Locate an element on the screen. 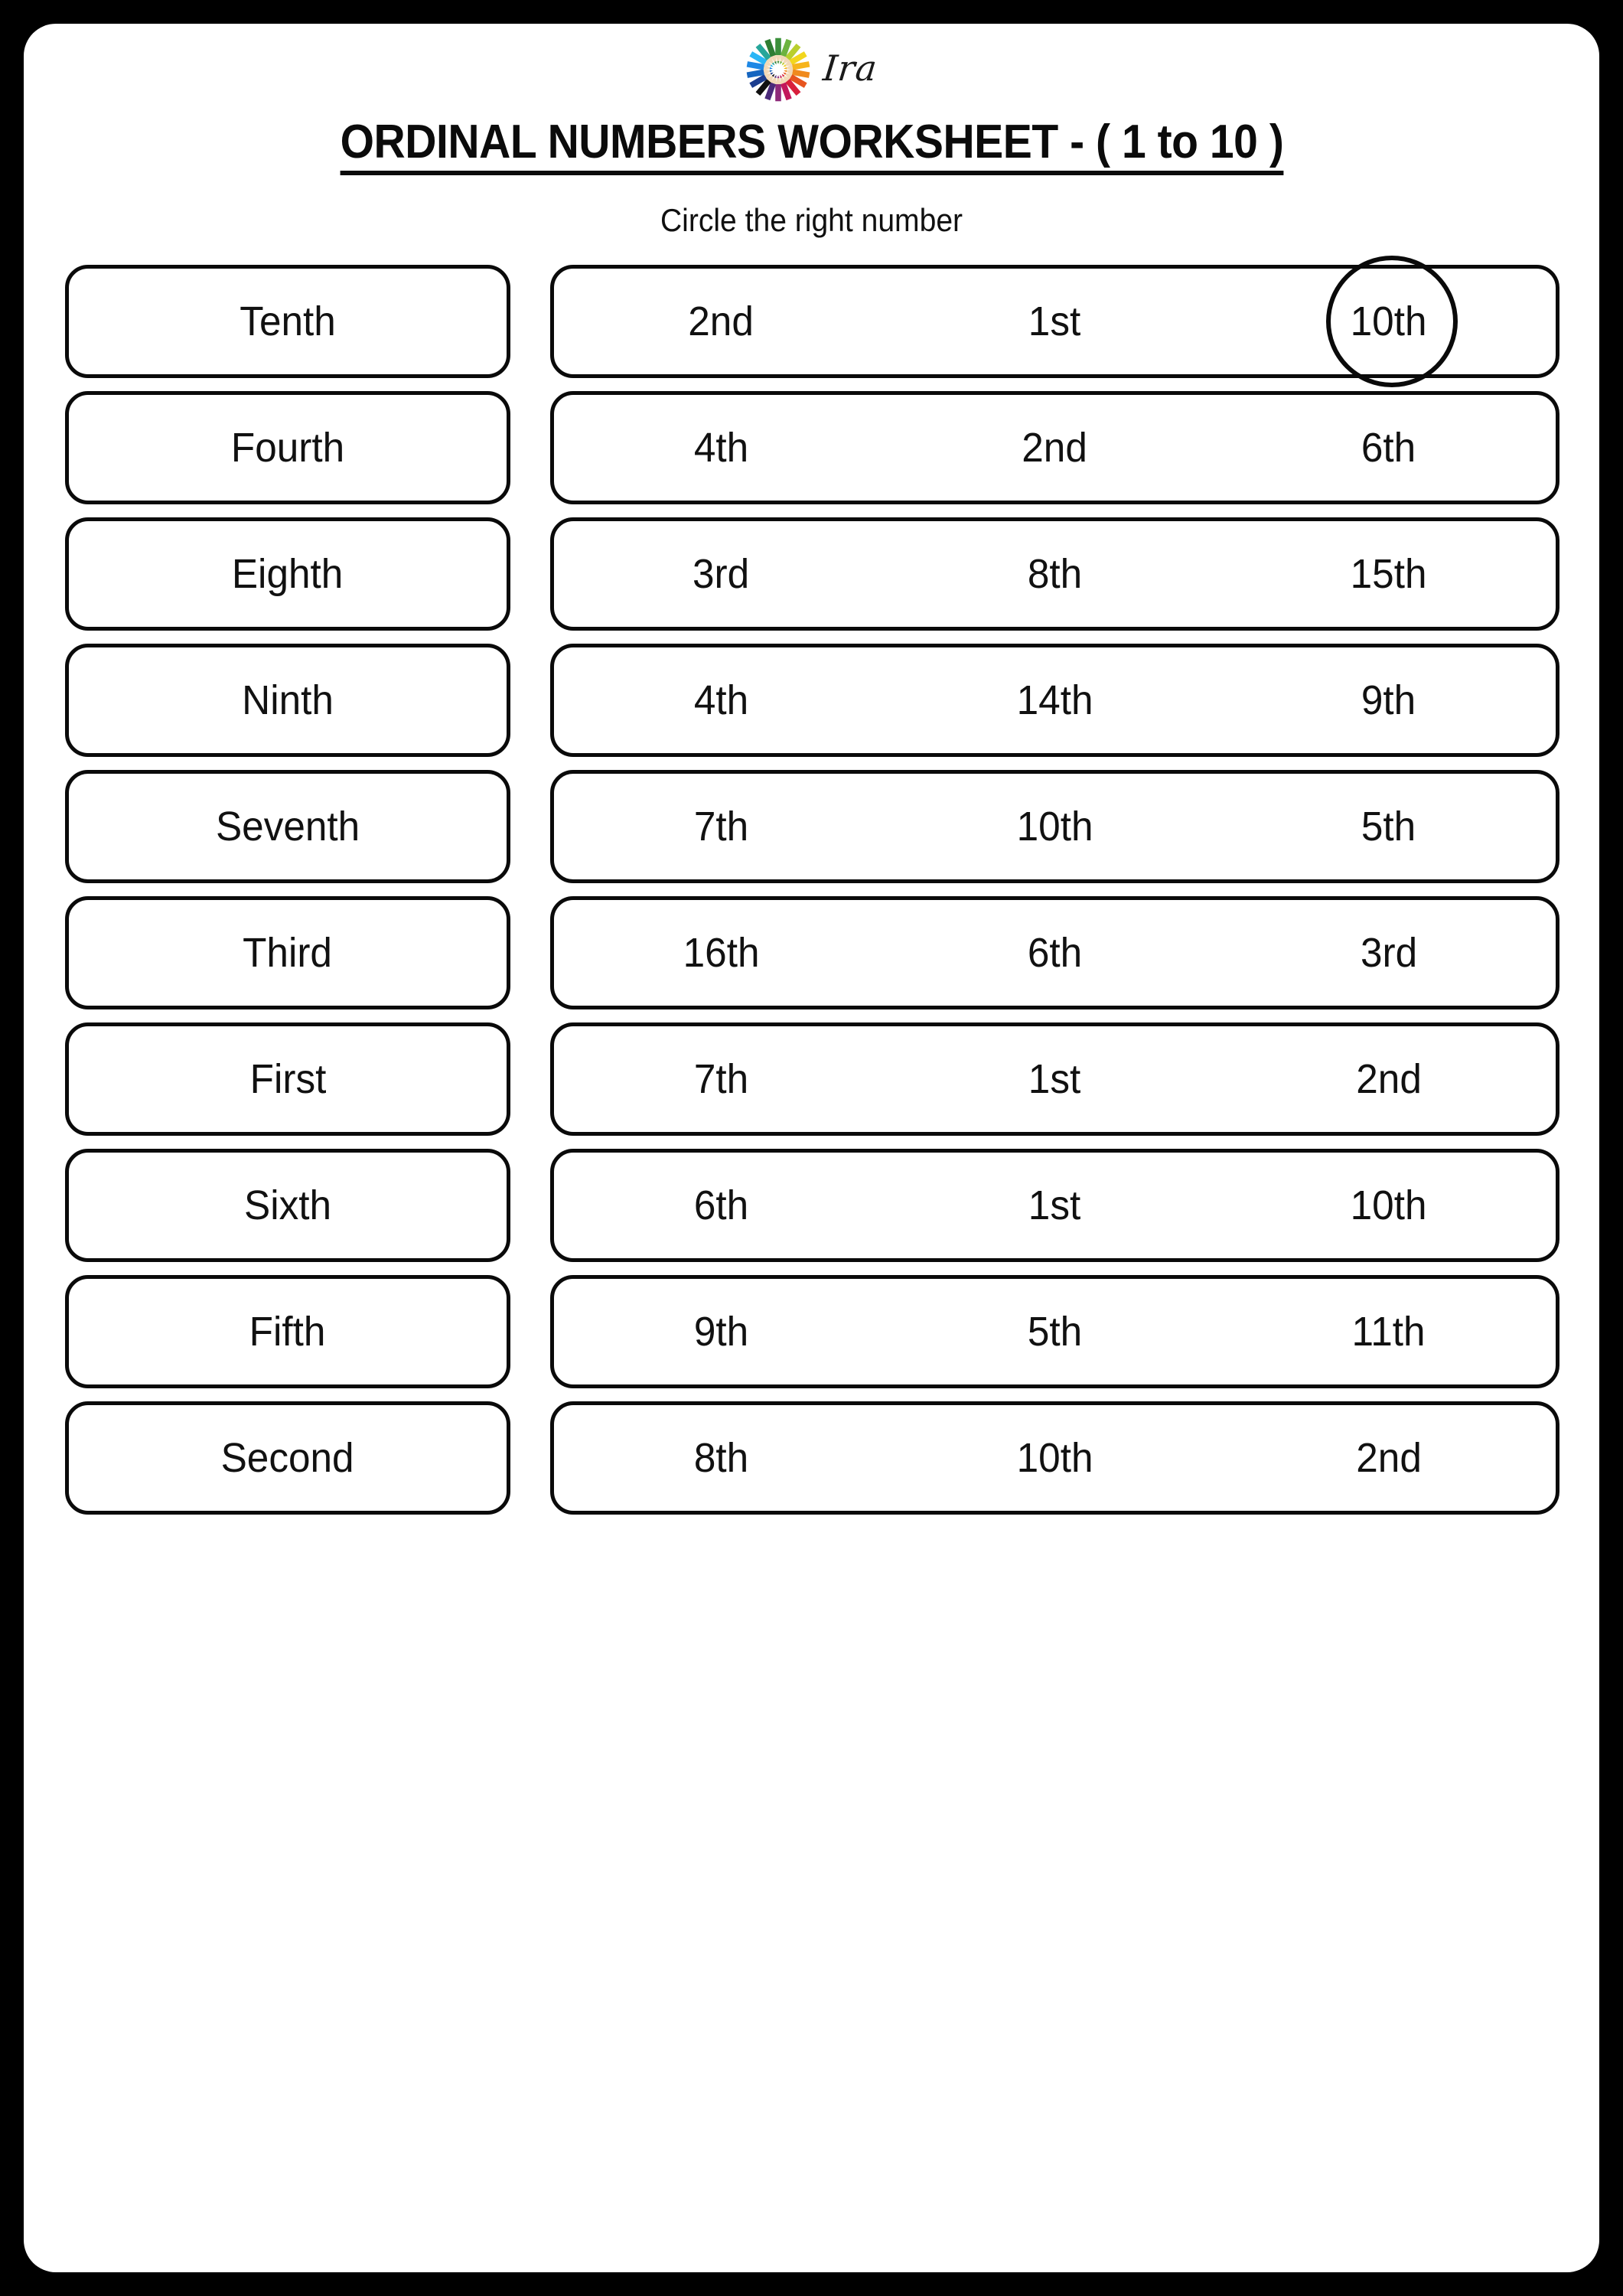 The height and width of the screenshot is (2296, 1623). page-title-wrap: ORDINAL NUMBERS WORKSHEET - ( 1 to 10 ) is located at coordinates (811, 146).